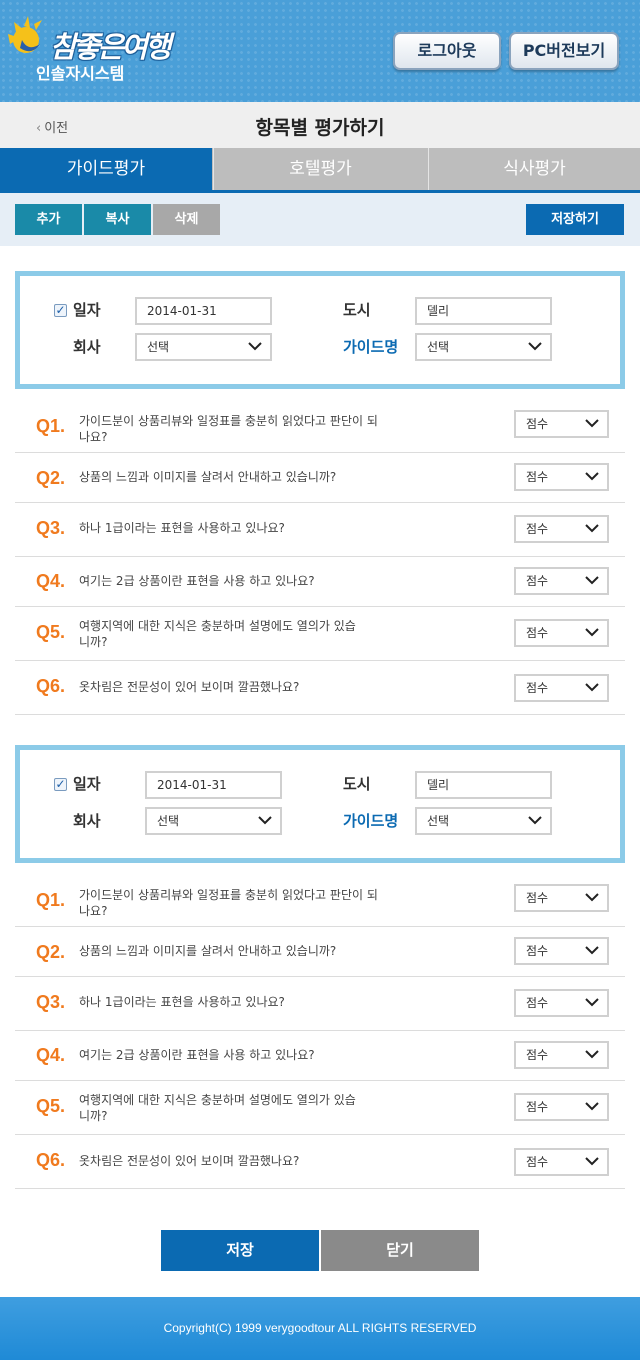 This screenshot has height=1360, width=640. What do you see at coordinates (51, 1106) in the screenshot?
I see `question-number: Q5.` at bounding box center [51, 1106].